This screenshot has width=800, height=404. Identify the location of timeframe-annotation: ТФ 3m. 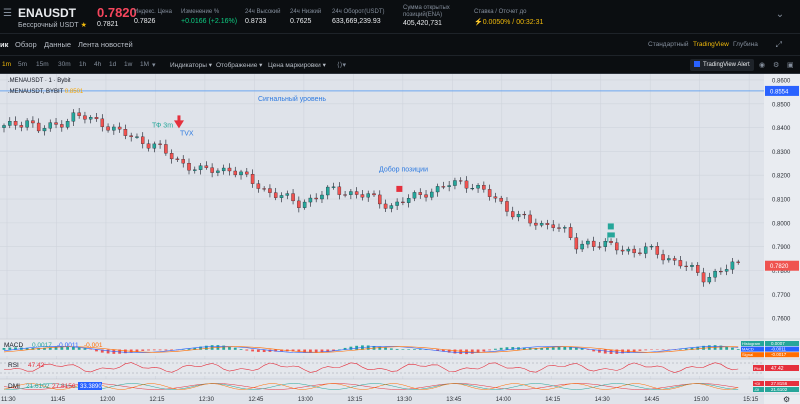
(162, 125).